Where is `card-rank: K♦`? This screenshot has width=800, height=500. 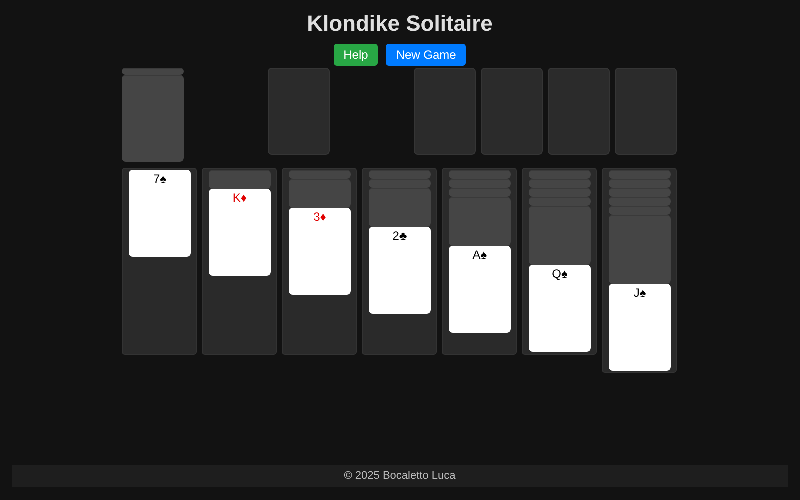
card-rank: K♦ is located at coordinates (240, 198).